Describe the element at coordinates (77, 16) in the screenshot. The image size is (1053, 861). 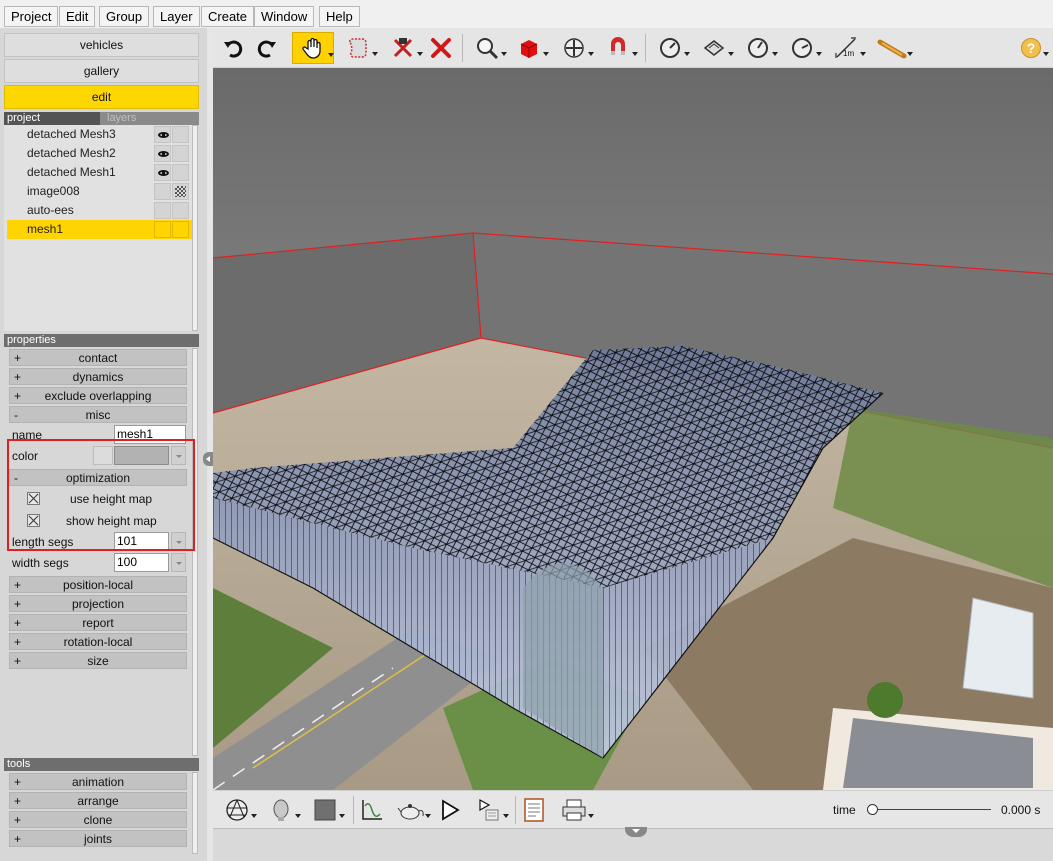
I see `menu-edit: Edit` at that location.